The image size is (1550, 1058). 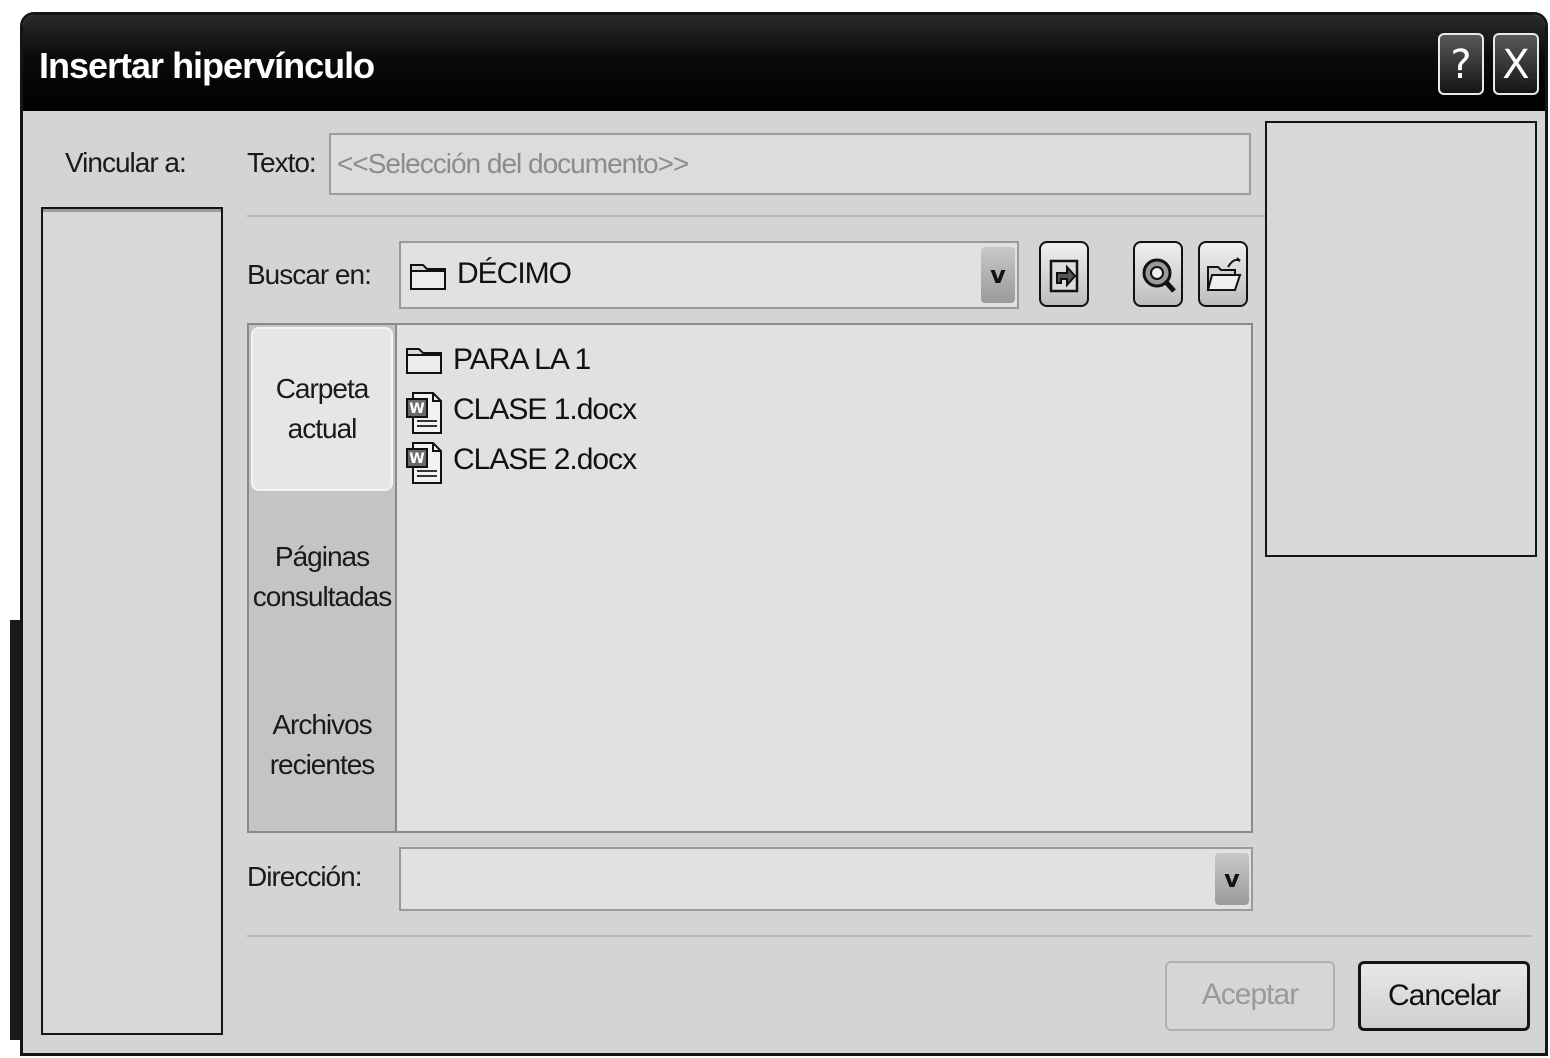 What do you see at coordinates (126, 162) in the screenshot?
I see `link-to-label: Vincular a:` at bounding box center [126, 162].